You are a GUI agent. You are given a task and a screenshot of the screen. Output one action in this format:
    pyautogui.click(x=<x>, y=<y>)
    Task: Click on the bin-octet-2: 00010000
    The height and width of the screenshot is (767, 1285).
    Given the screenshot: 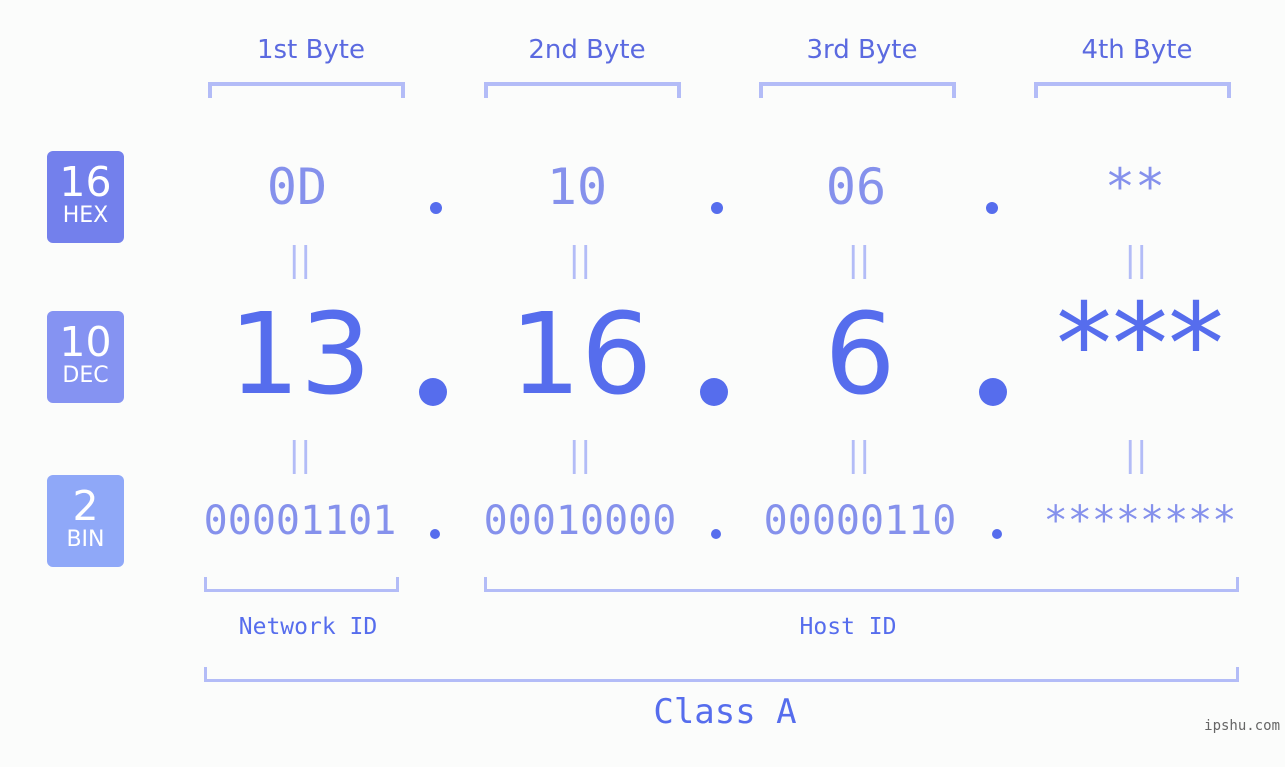 What is the action you would take?
    pyautogui.click(x=580, y=521)
    